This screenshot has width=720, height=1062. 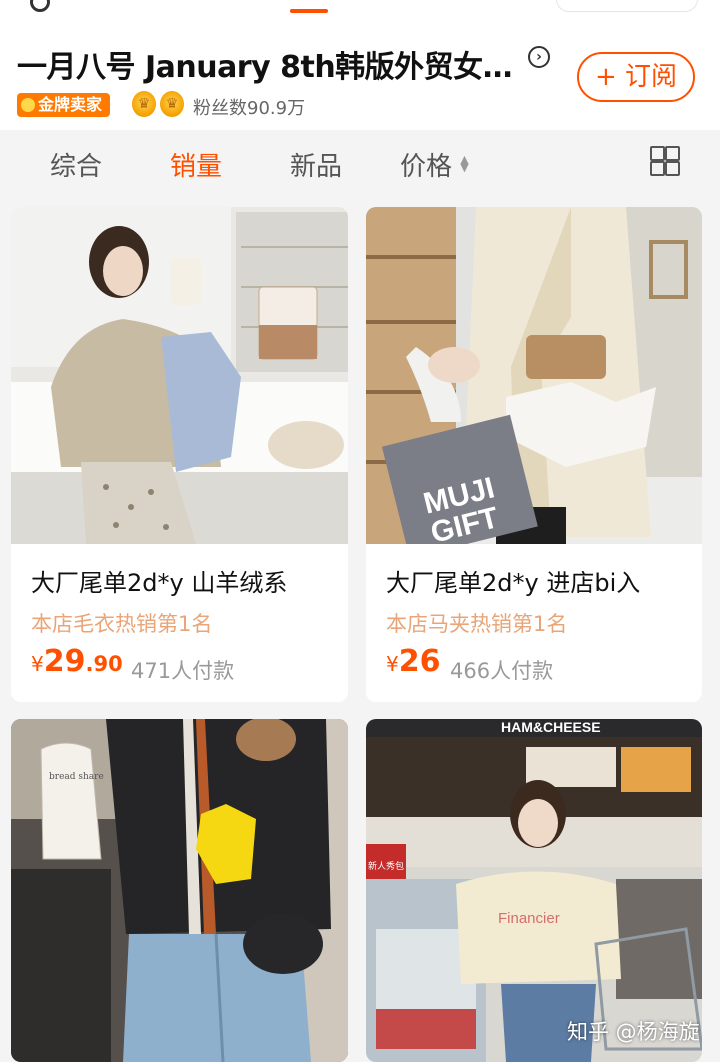 What do you see at coordinates (309, 11) in the screenshot?
I see `active-tab-indicator` at bounding box center [309, 11].